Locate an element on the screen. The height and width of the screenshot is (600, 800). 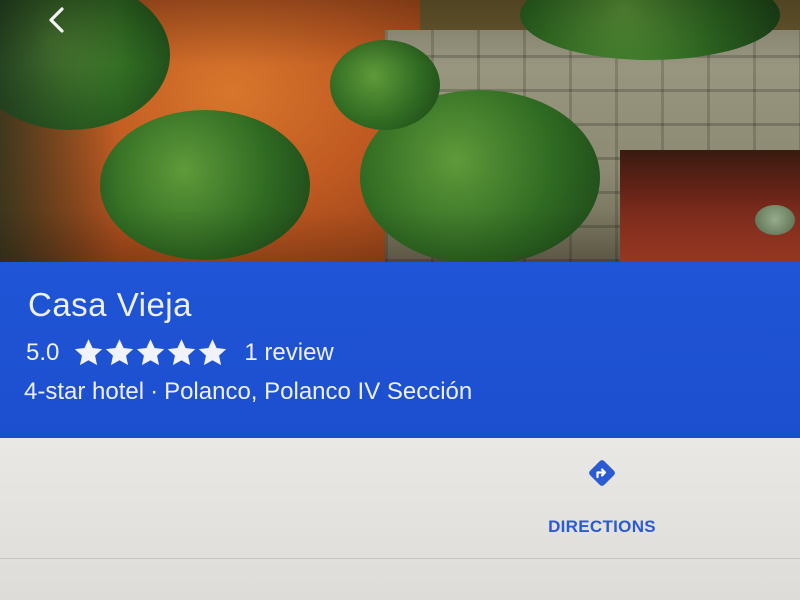
place-subtitle: 4-star hotel · Polanco, Polanco IV Sección is located at coordinates (248, 392).